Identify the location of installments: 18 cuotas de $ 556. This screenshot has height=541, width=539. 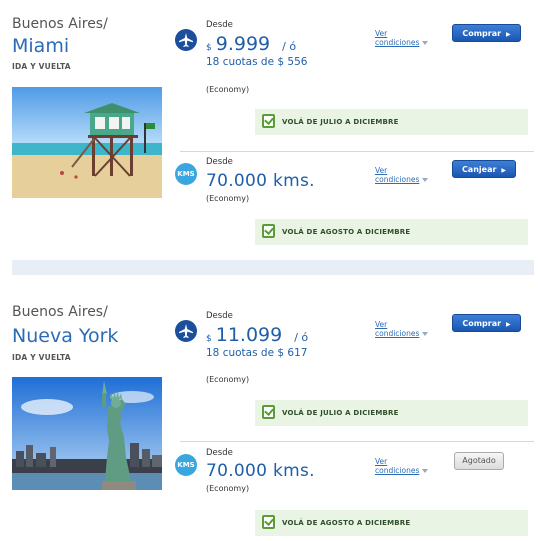
(257, 62).